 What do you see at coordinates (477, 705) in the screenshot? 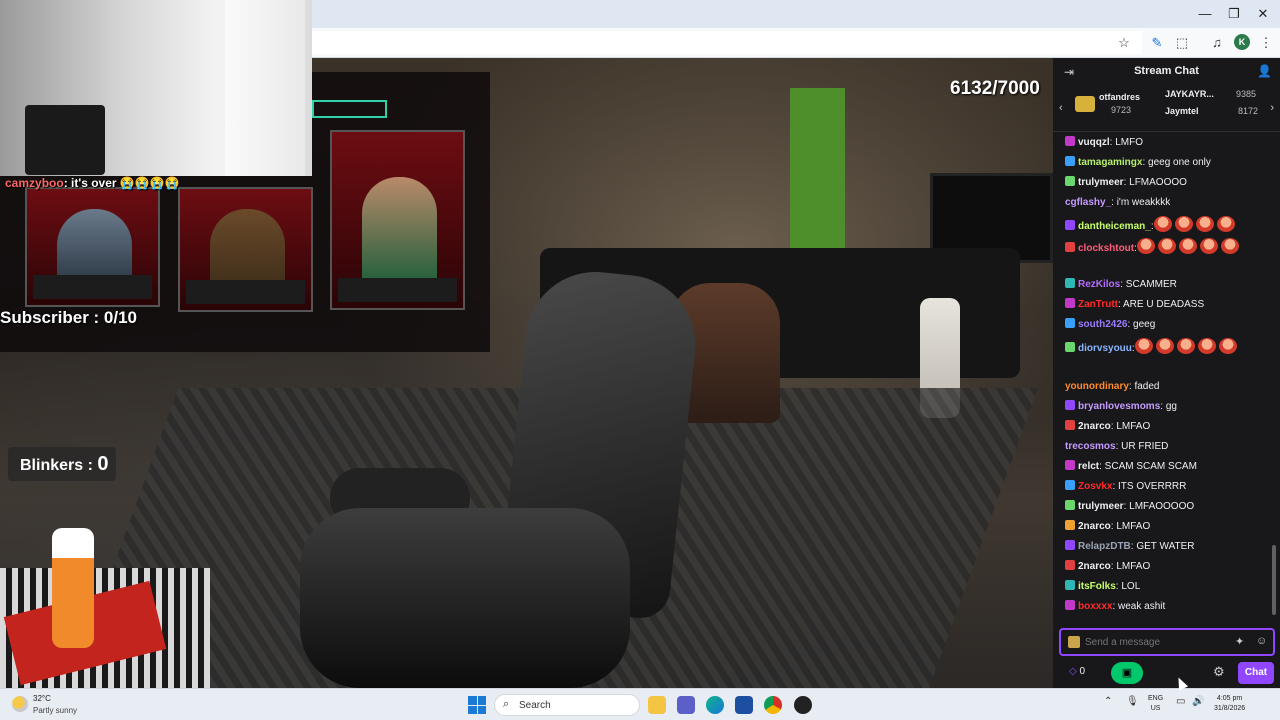
I see `start-icon` at bounding box center [477, 705].